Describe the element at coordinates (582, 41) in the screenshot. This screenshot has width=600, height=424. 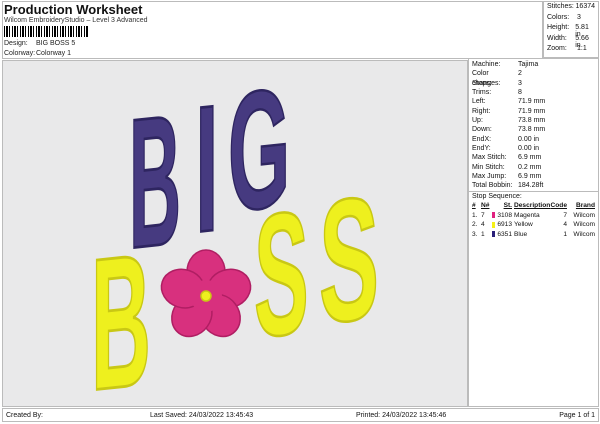
I see `stats-3-value: 5.66 in` at that location.